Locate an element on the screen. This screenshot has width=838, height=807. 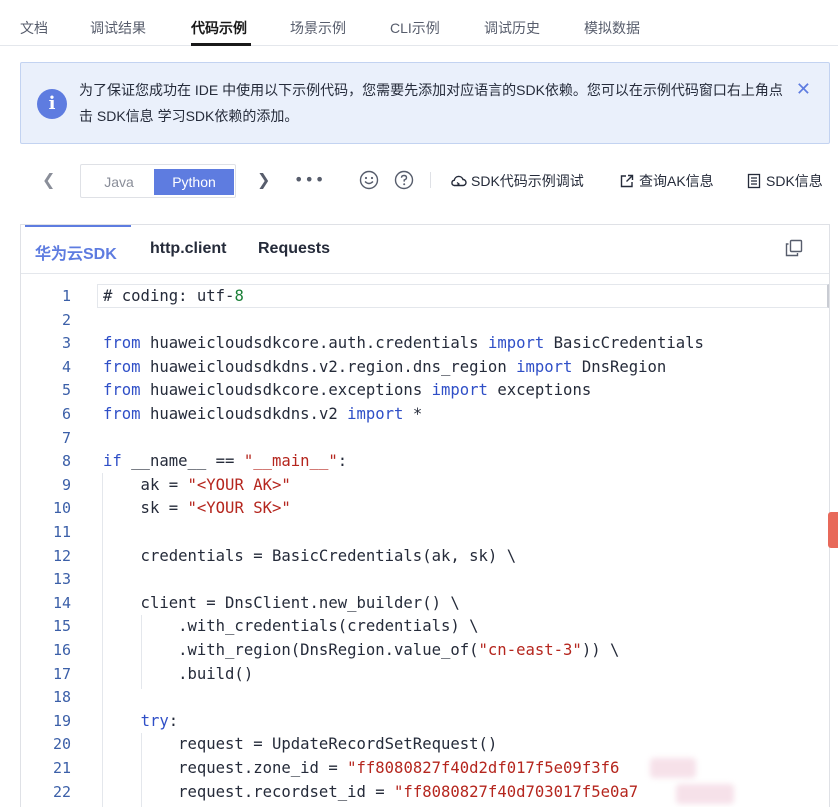
sdk-debug-action: SDK代码示例调试 is located at coordinates (517, 181).